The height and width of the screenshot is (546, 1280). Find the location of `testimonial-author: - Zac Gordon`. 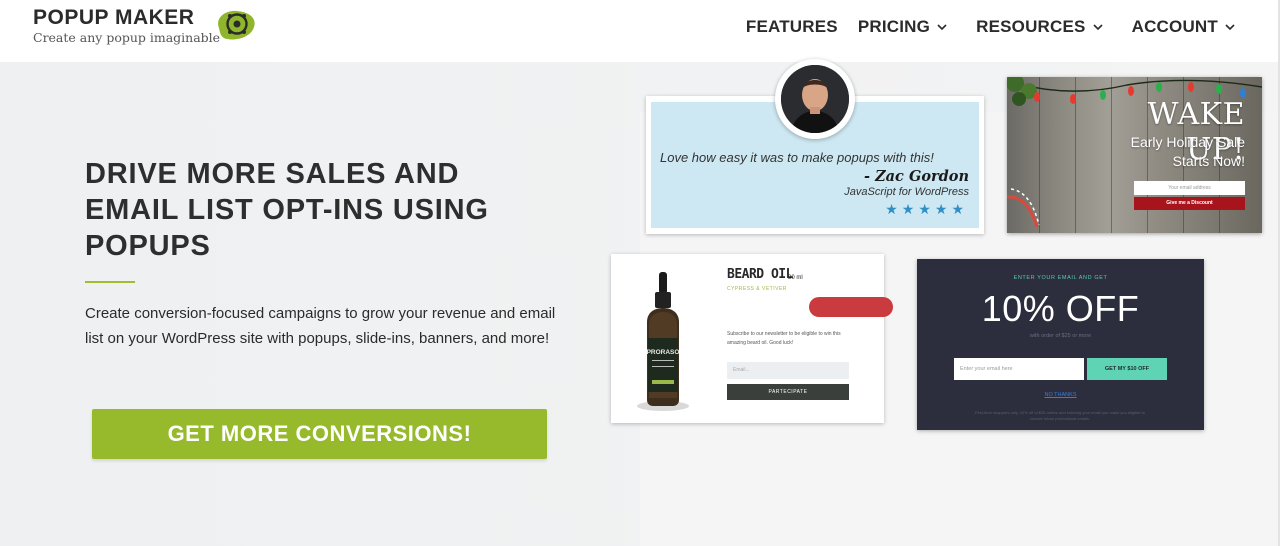

testimonial-author: - Zac Gordon is located at coordinates (916, 176).